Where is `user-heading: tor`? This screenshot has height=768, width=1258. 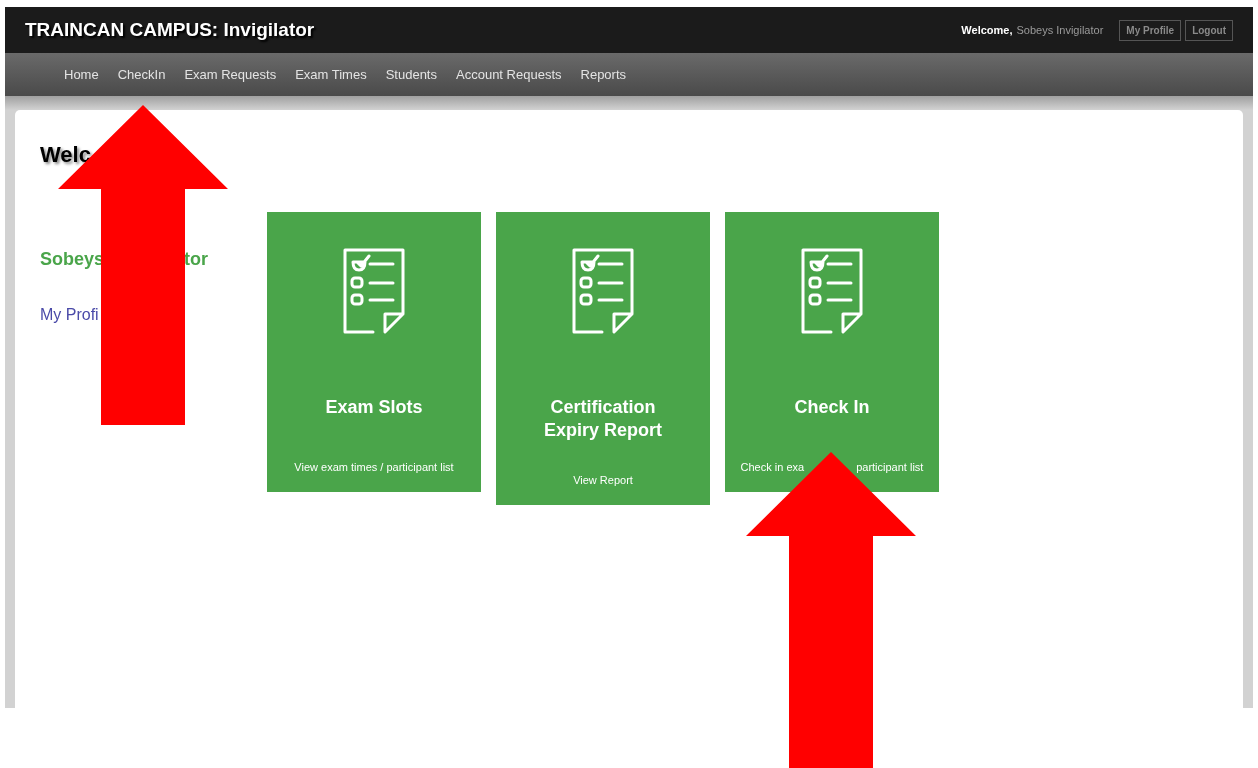
user-heading: tor is located at coordinates (196, 259).